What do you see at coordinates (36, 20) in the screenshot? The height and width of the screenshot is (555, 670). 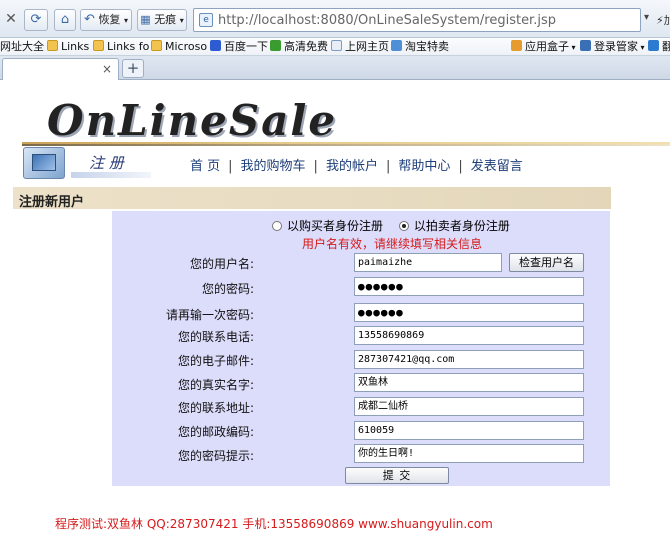 I see `refresh-button: ⟳` at bounding box center [36, 20].